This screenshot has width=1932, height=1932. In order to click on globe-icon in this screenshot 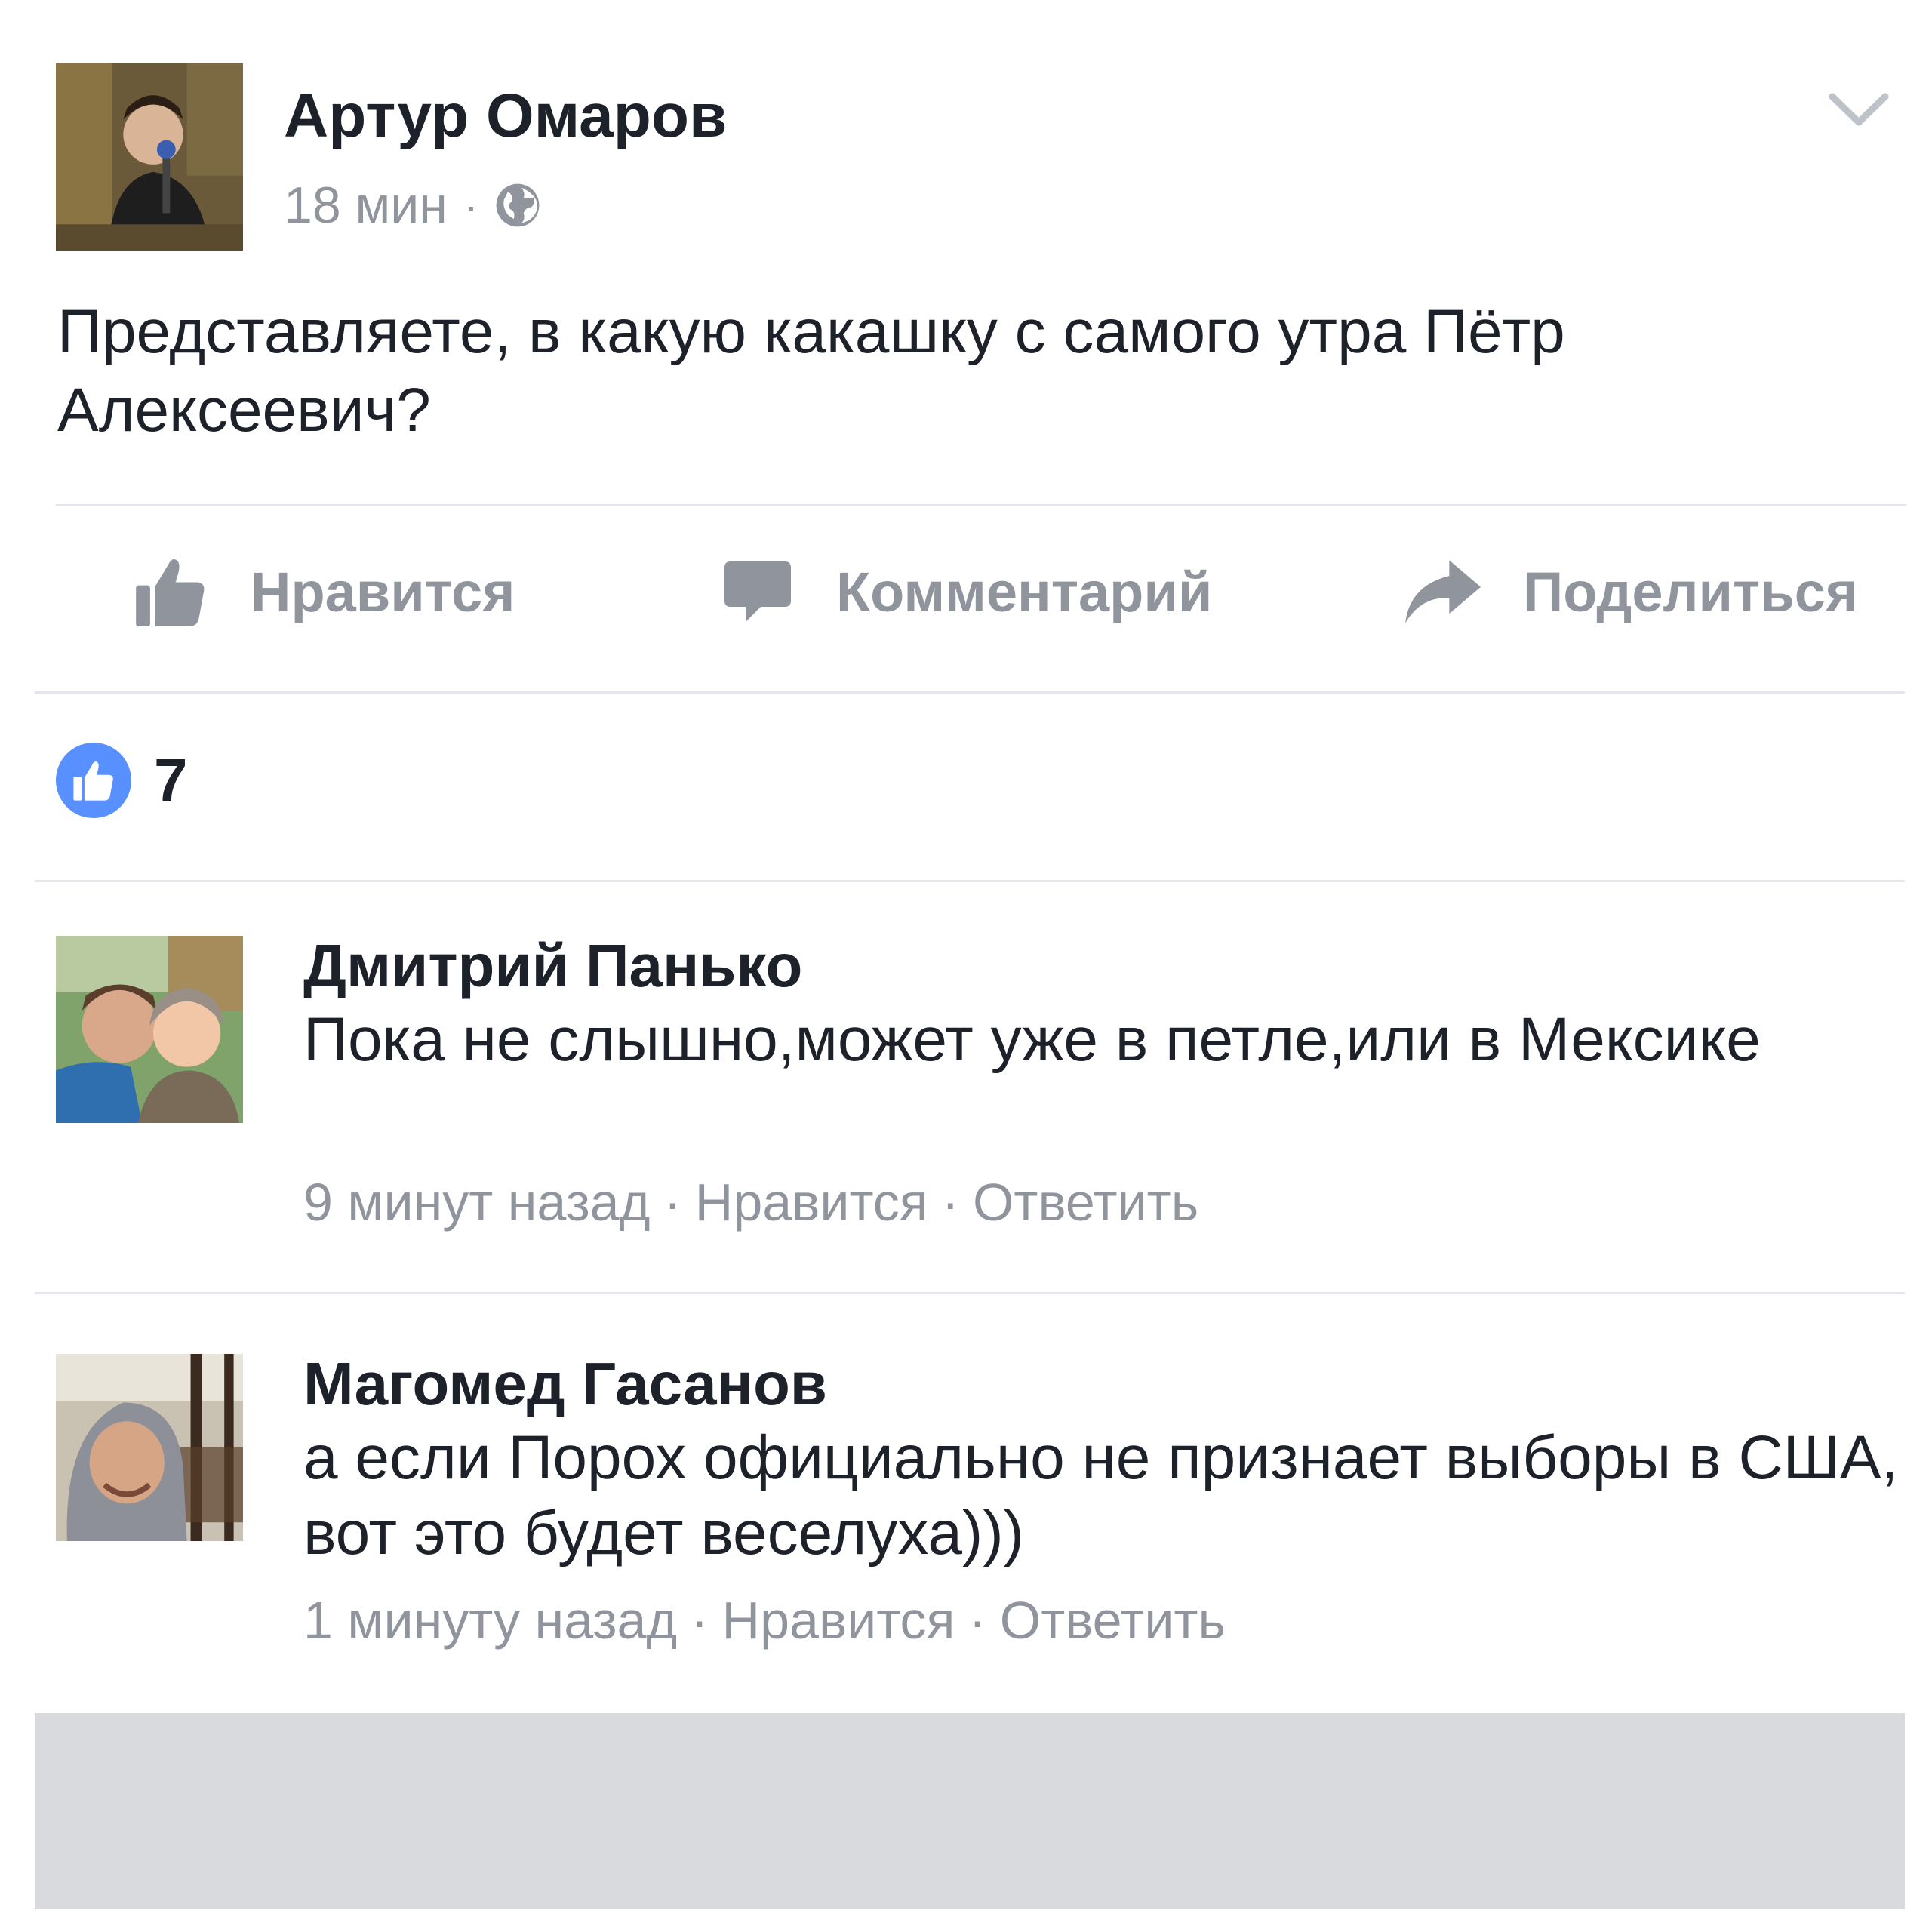, I will do `click(518, 205)`.